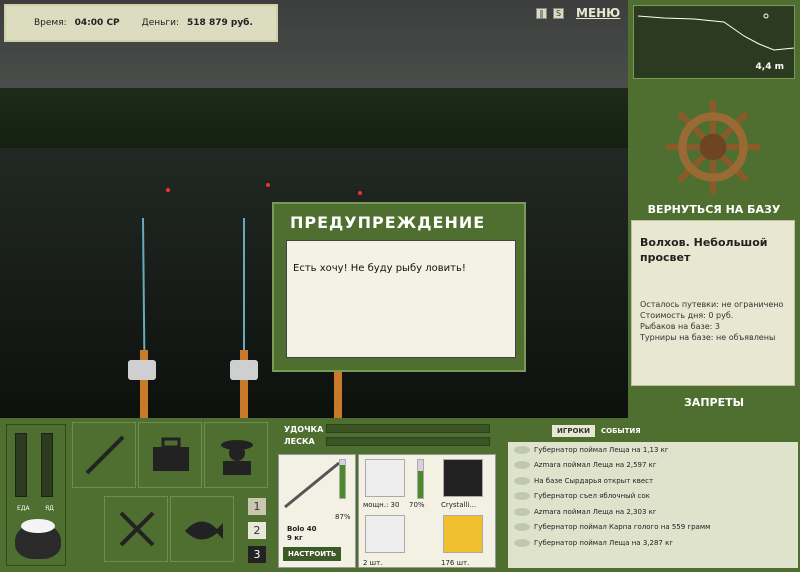 The height and width of the screenshot is (572, 800). What do you see at coordinates (304, 429) in the screenshot?
I see `rod-label: УДОЧКА` at bounding box center [304, 429].